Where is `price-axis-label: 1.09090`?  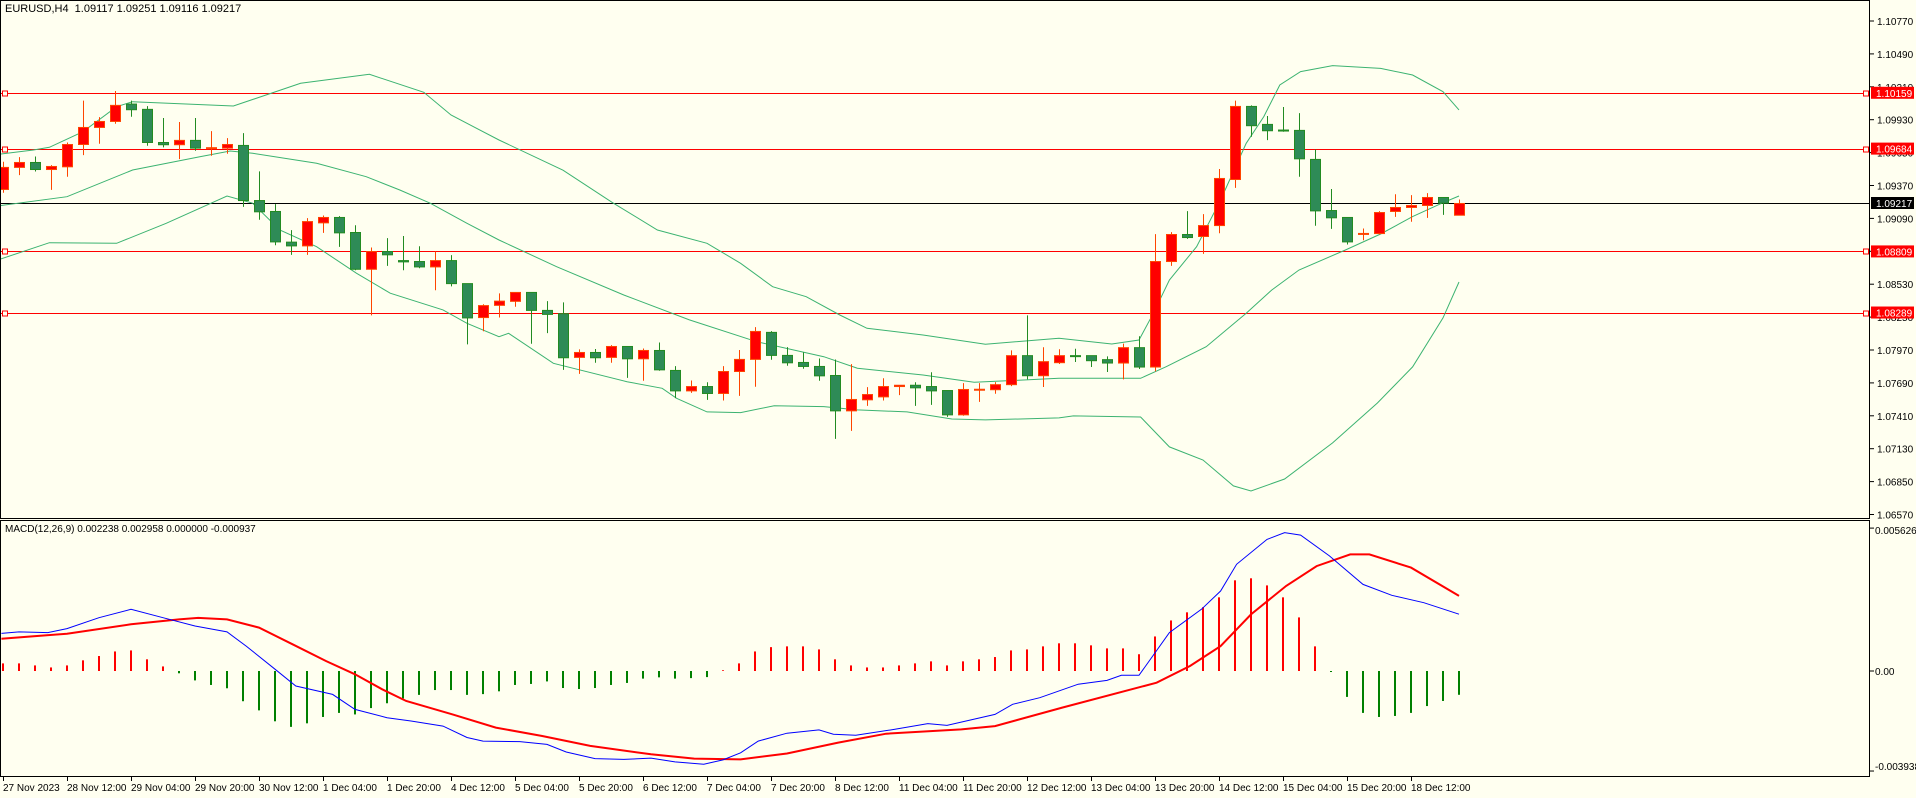
price-axis-label: 1.09090 is located at coordinates (1895, 219).